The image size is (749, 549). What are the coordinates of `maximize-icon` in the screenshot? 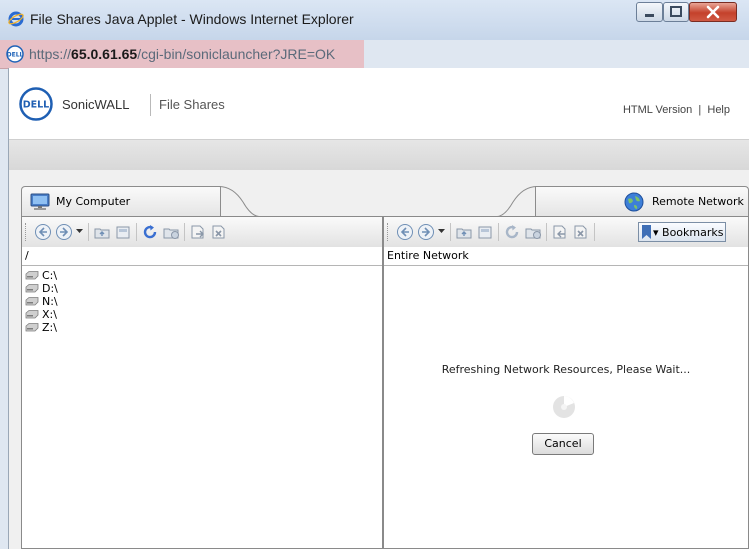 It's located at (676, 11).